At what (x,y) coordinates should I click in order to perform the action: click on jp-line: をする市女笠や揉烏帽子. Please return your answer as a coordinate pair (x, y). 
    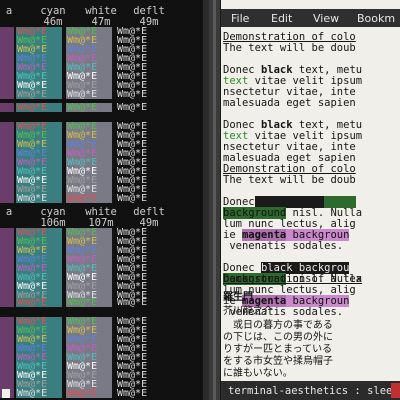
    Looking at the image, I should click on (278, 361).